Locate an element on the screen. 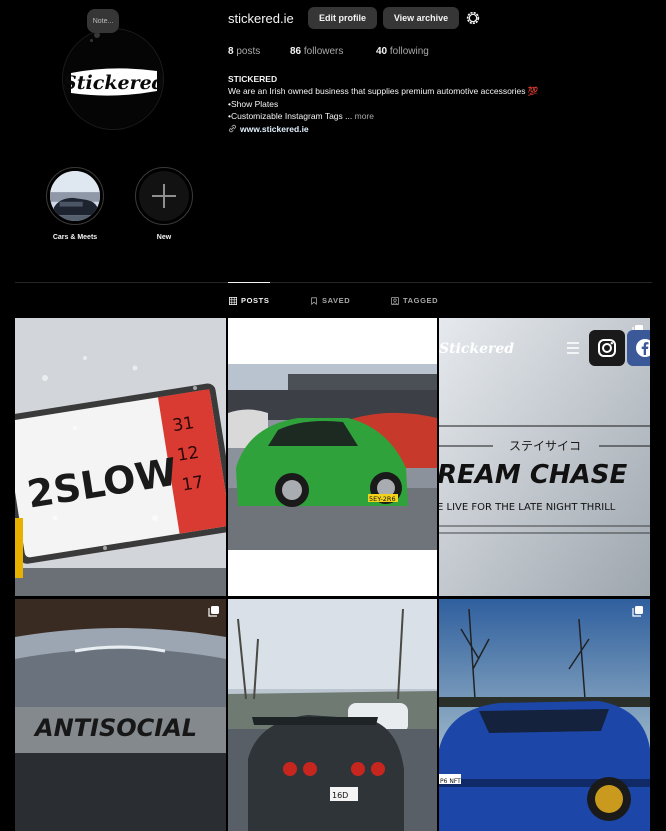 This screenshot has height=831, width=666. post-thumbnail-porsche: 5EY-2R6 is located at coordinates (332, 457).